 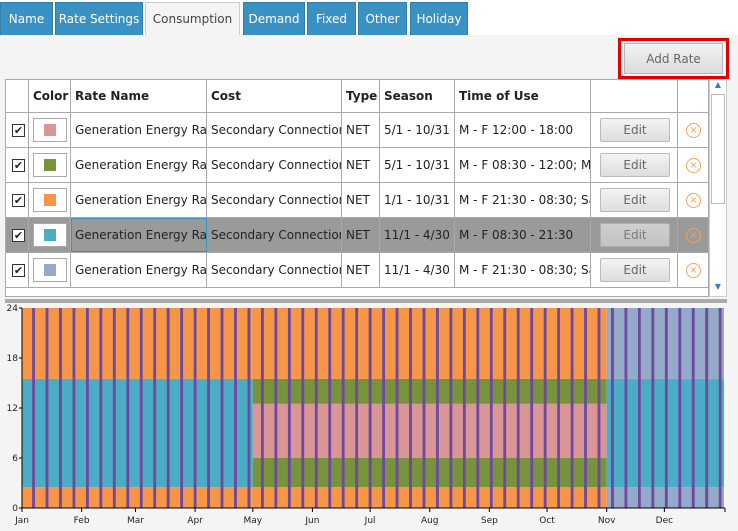 What do you see at coordinates (523, 130) in the screenshot?
I see `time-of-use: M - F 12:00 - 18:00` at bounding box center [523, 130].